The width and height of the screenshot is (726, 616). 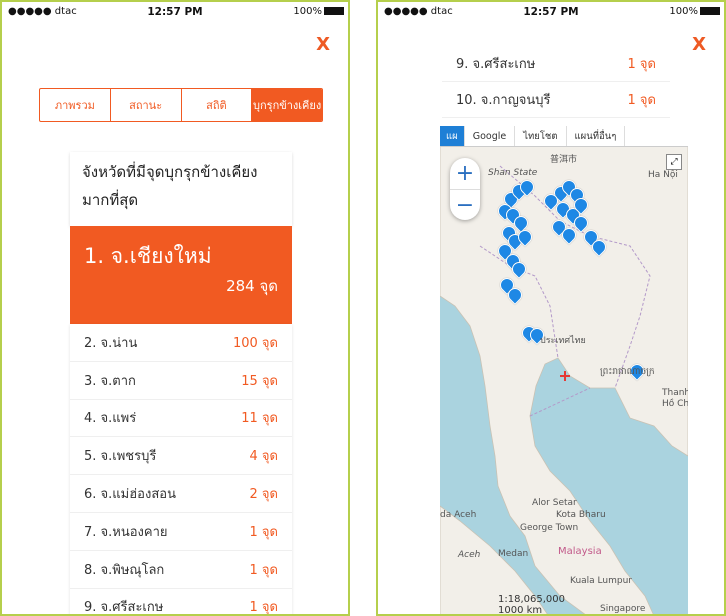 What do you see at coordinates (601, 581) in the screenshot?
I see `map-label: Kuala Lumpur` at bounding box center [601, 581].